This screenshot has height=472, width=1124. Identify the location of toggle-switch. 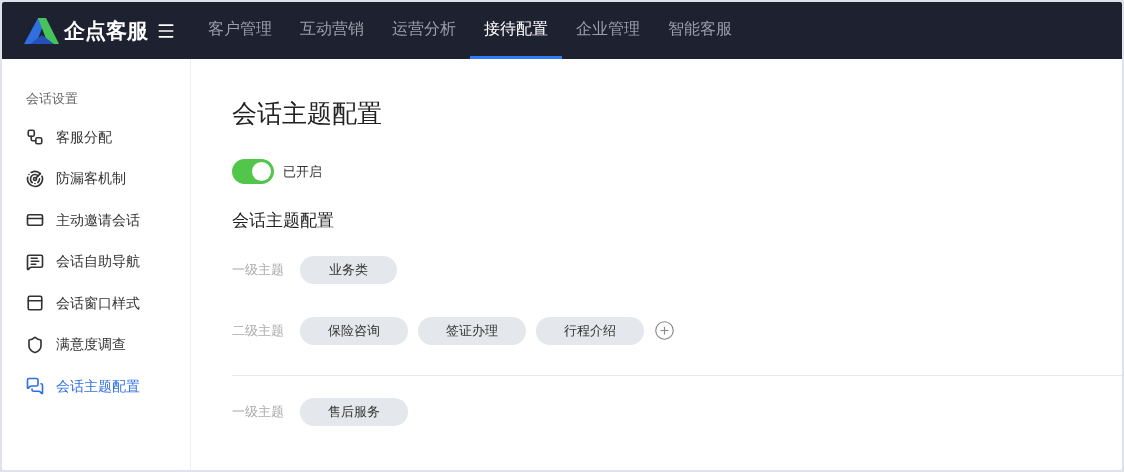
(253, 171).